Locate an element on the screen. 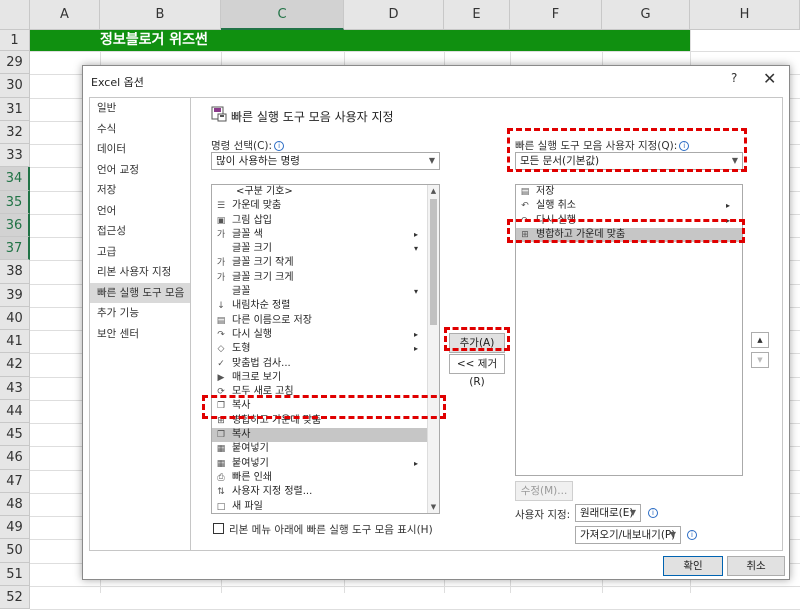 The width and height of the screenshot is (800, 610). nav-item: 언어 is located at coordinates (140, 211).